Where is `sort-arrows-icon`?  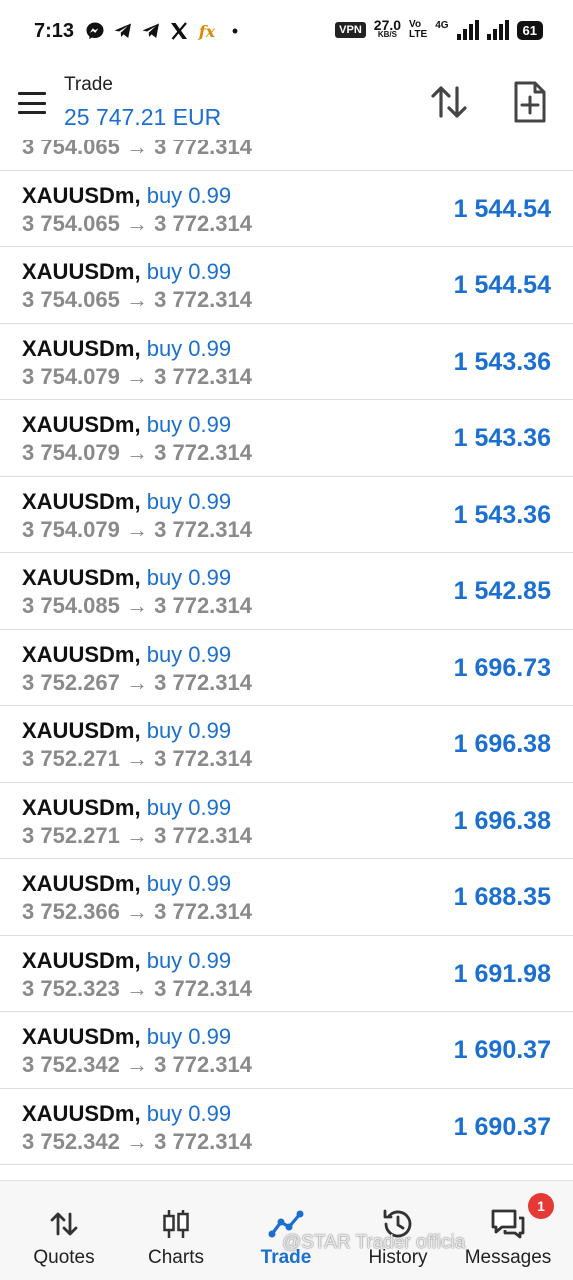
sort-arrows-icon is located at coordinates (449, 102).